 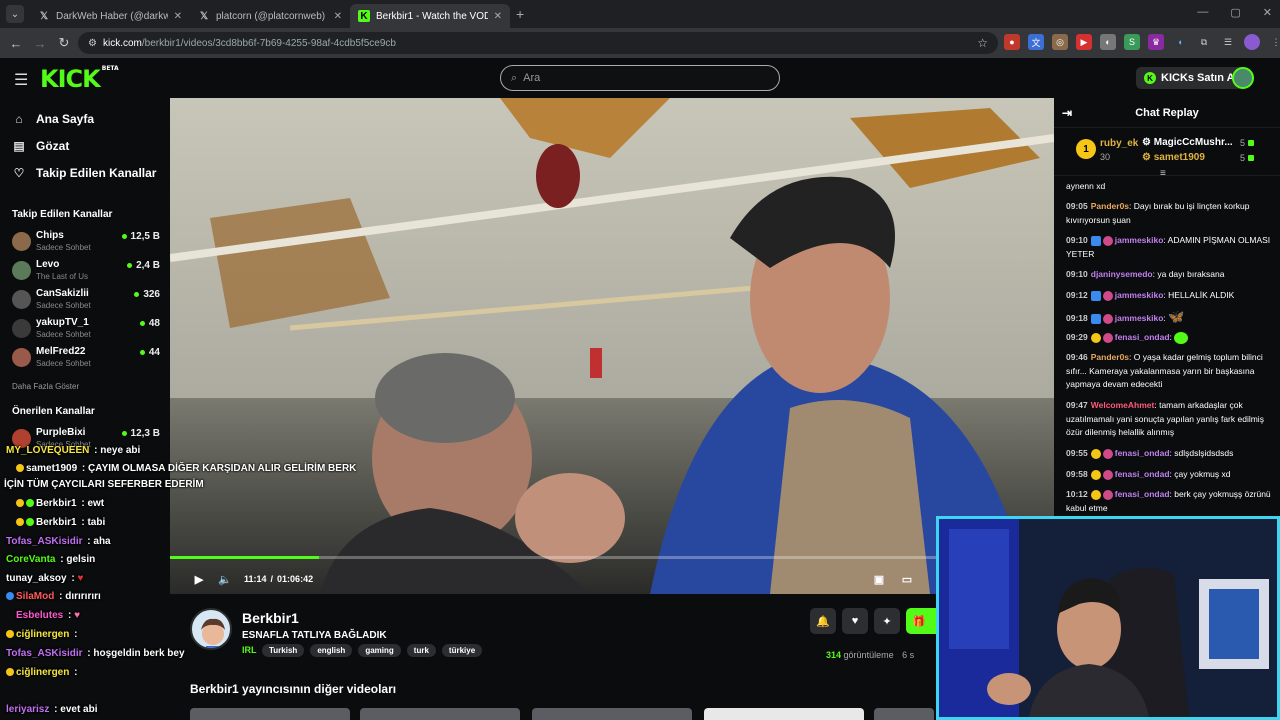 What do you see at coordinates (16, 43) in the screenshot?
I see `back-icon: ←` at bounding box center [16, 43].